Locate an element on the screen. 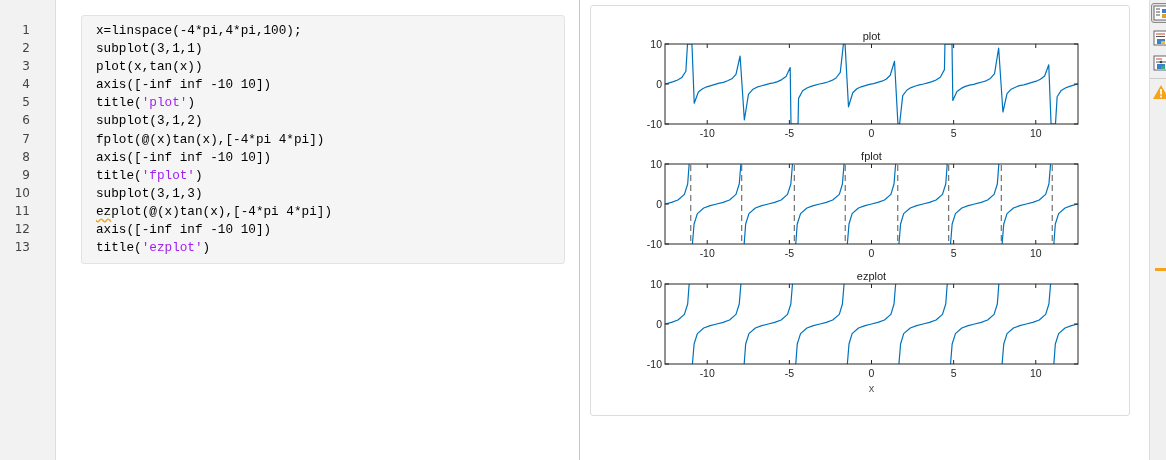 The width and height of the screenshot is (1166, 460). line-number: 2 is located at coordinates (25, 49).